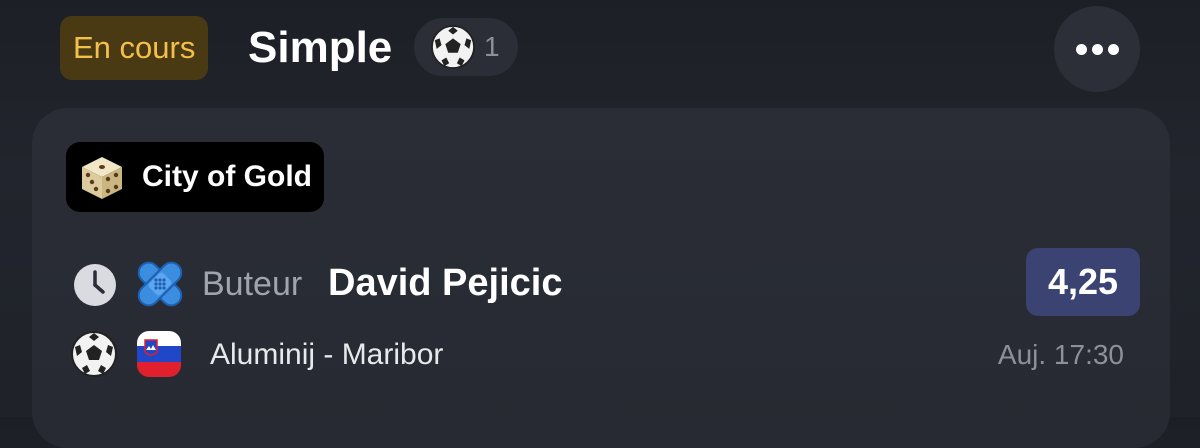  What do you see at coordinates (95, 285) in the screenshot?
I see `clock-icon` at bounding box center [95, 285].